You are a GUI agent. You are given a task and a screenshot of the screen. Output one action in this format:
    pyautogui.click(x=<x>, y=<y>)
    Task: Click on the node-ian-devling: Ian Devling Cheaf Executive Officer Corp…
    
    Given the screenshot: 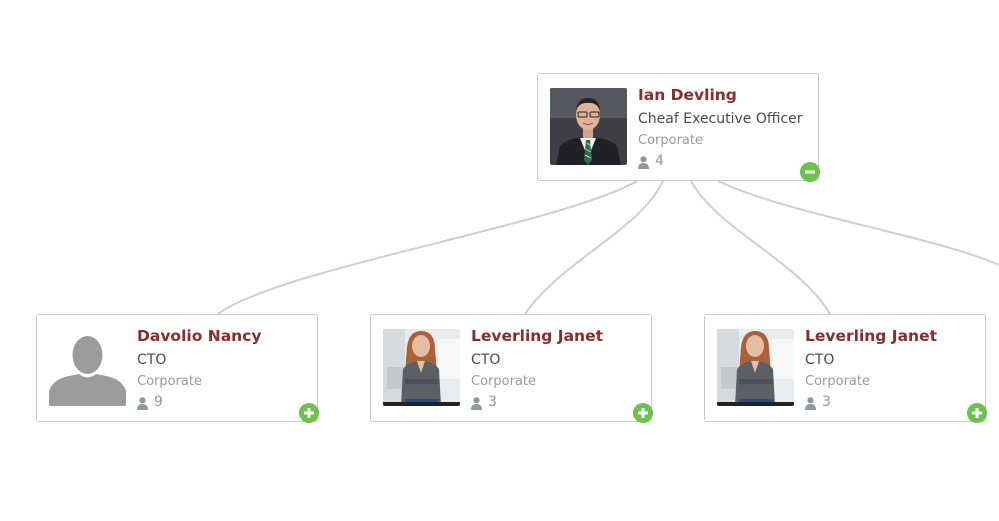 What is the action you would take?
    pyautogui.click(x=678, y=127)
    